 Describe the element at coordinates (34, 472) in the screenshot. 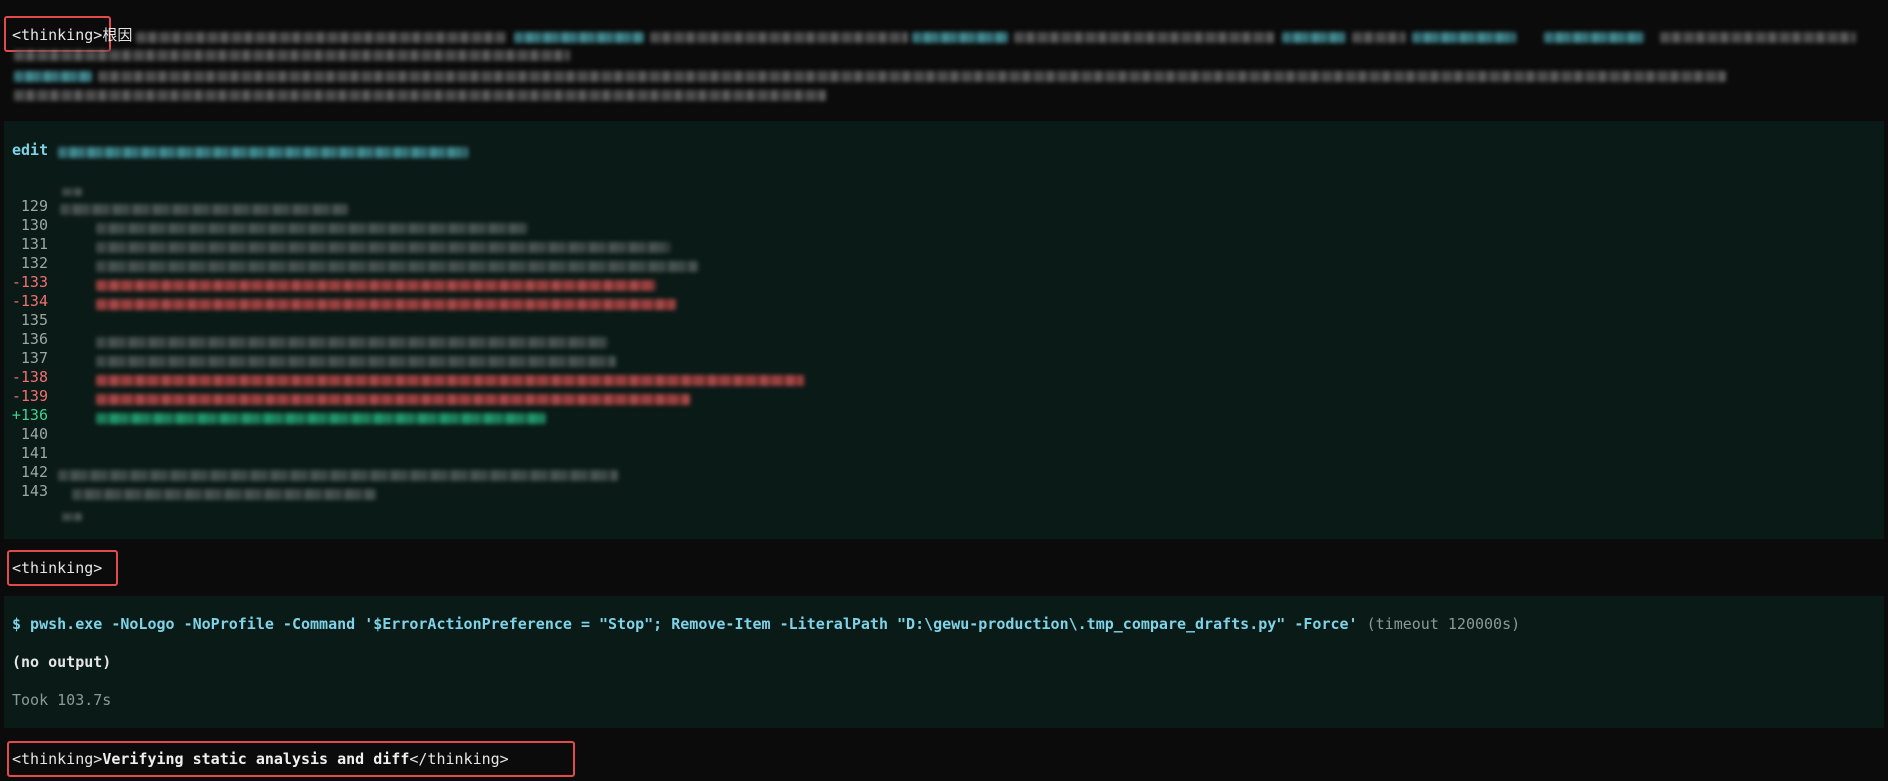

I see `line-number: 142` at that location.